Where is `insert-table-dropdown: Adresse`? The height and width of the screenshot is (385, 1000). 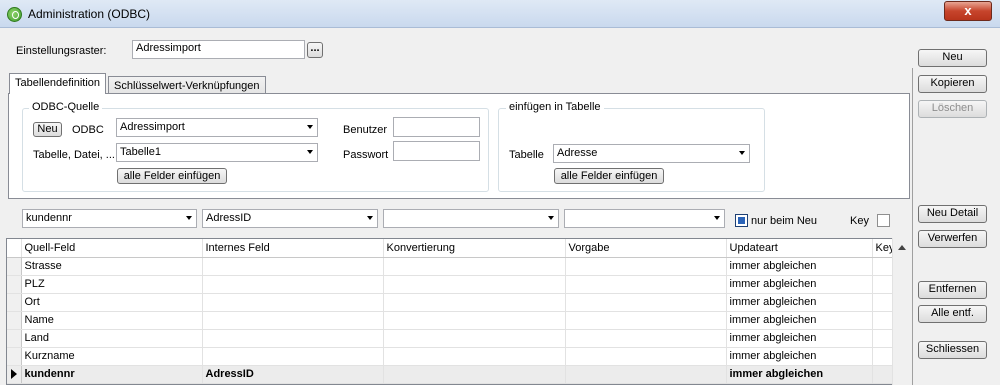 insert-table-dropdown: Adresse is located at coordinates (651, 153).